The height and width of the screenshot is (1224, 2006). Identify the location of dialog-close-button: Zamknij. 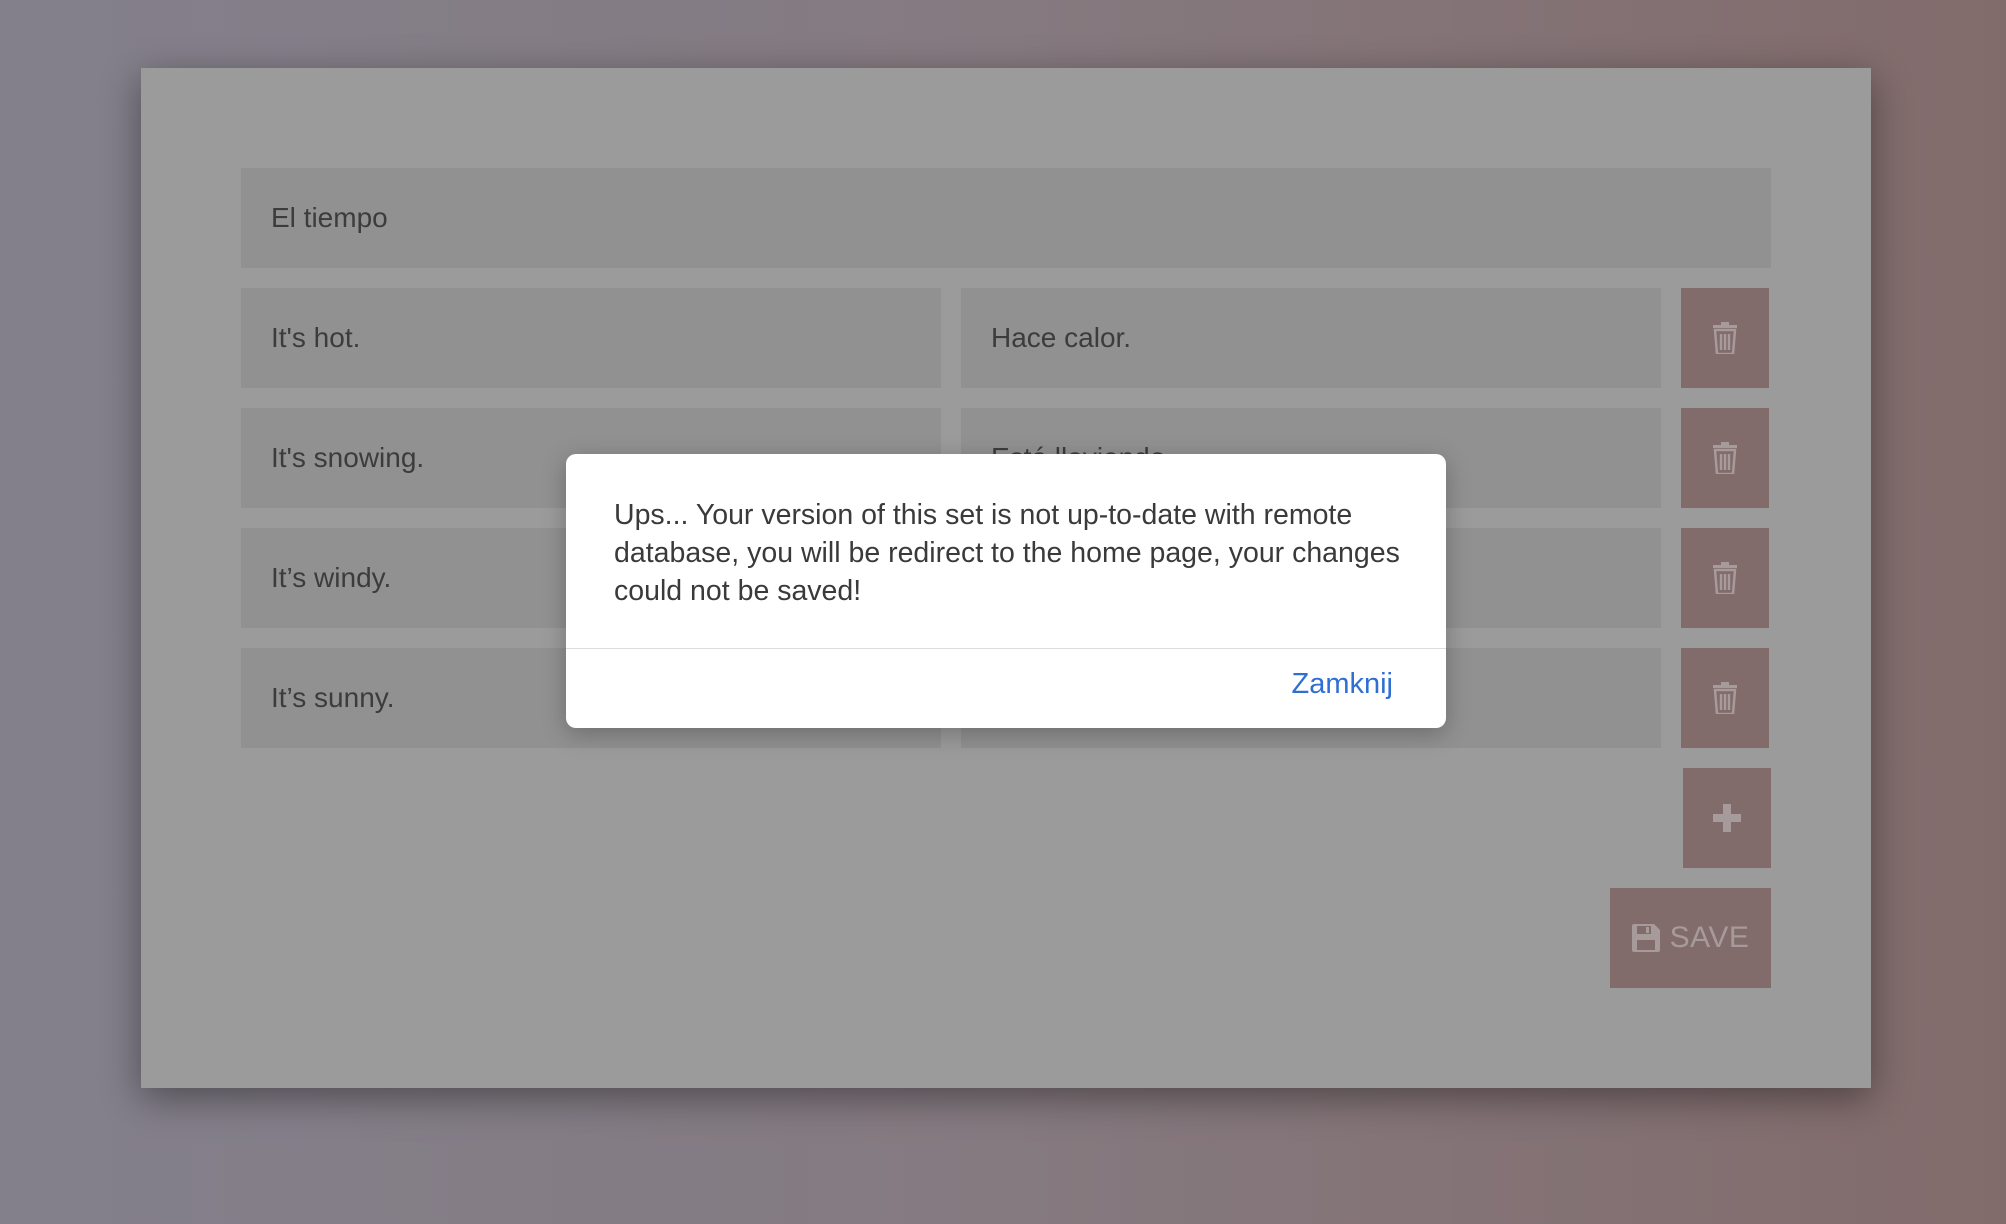
(1342, 684).